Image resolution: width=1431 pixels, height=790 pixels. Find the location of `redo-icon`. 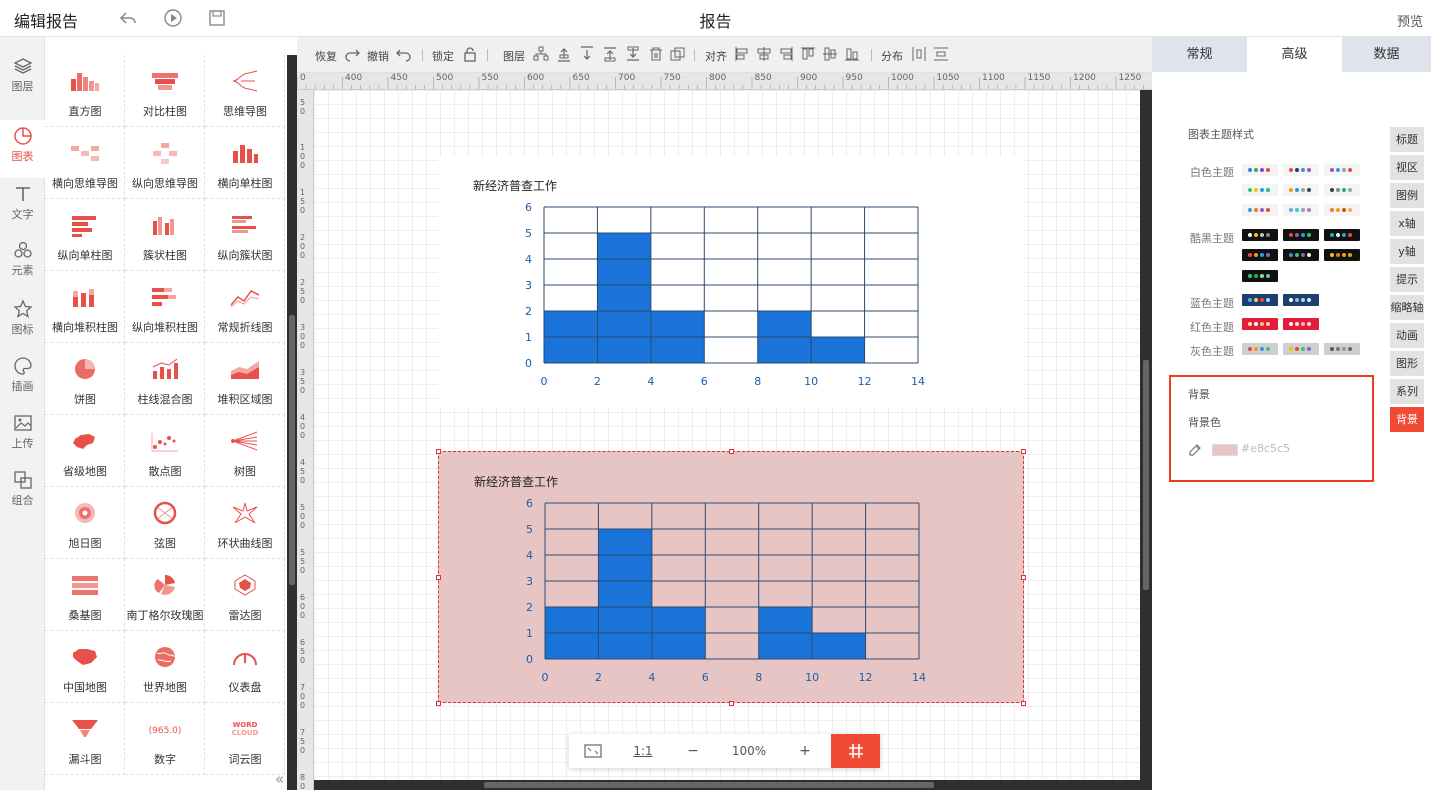

redo-icon is located at coordinates (352, 54).